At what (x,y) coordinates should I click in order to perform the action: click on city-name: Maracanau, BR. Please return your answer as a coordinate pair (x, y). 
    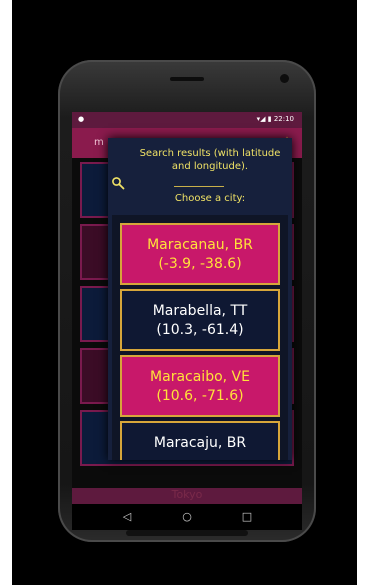
    Looking at the image, I should click on (200, 245).